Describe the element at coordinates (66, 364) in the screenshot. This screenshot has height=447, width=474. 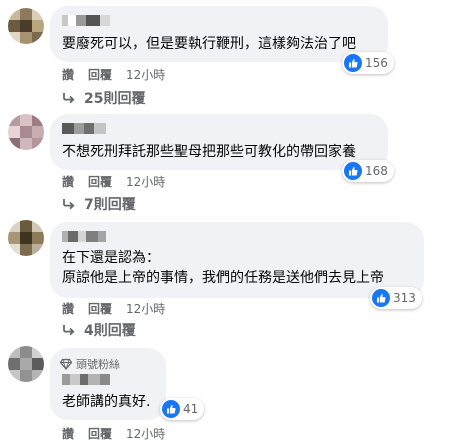
I see `diamond-icon` at that location.